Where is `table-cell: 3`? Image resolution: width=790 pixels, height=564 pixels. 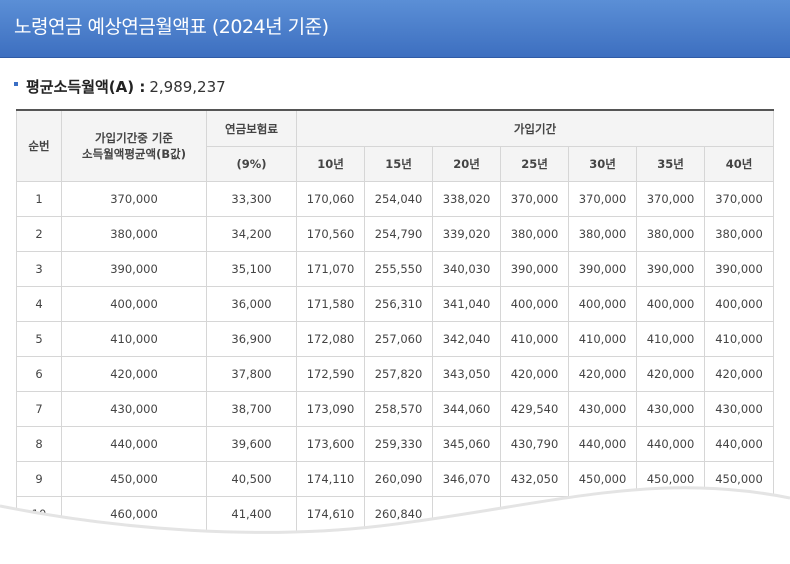
table-cell: 3 is located at coordinates (39, 269).